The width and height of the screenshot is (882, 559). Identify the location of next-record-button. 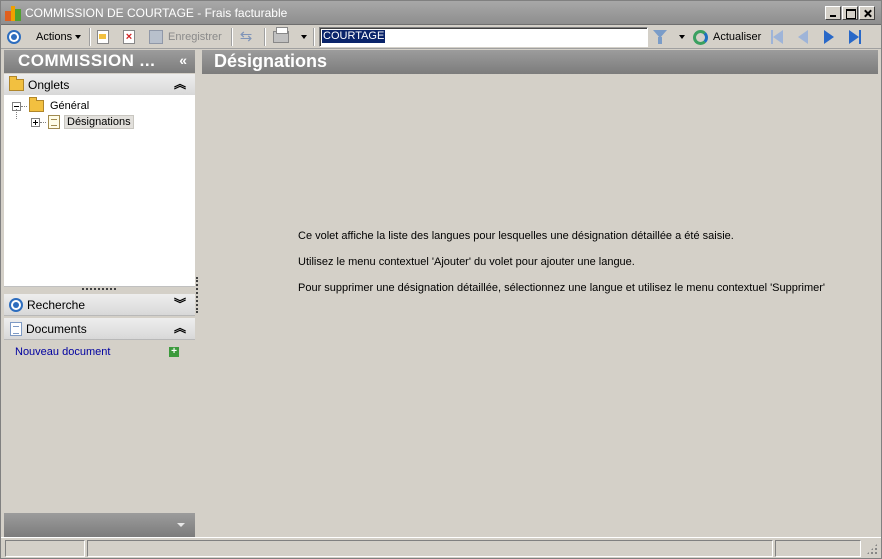
(829, 37).